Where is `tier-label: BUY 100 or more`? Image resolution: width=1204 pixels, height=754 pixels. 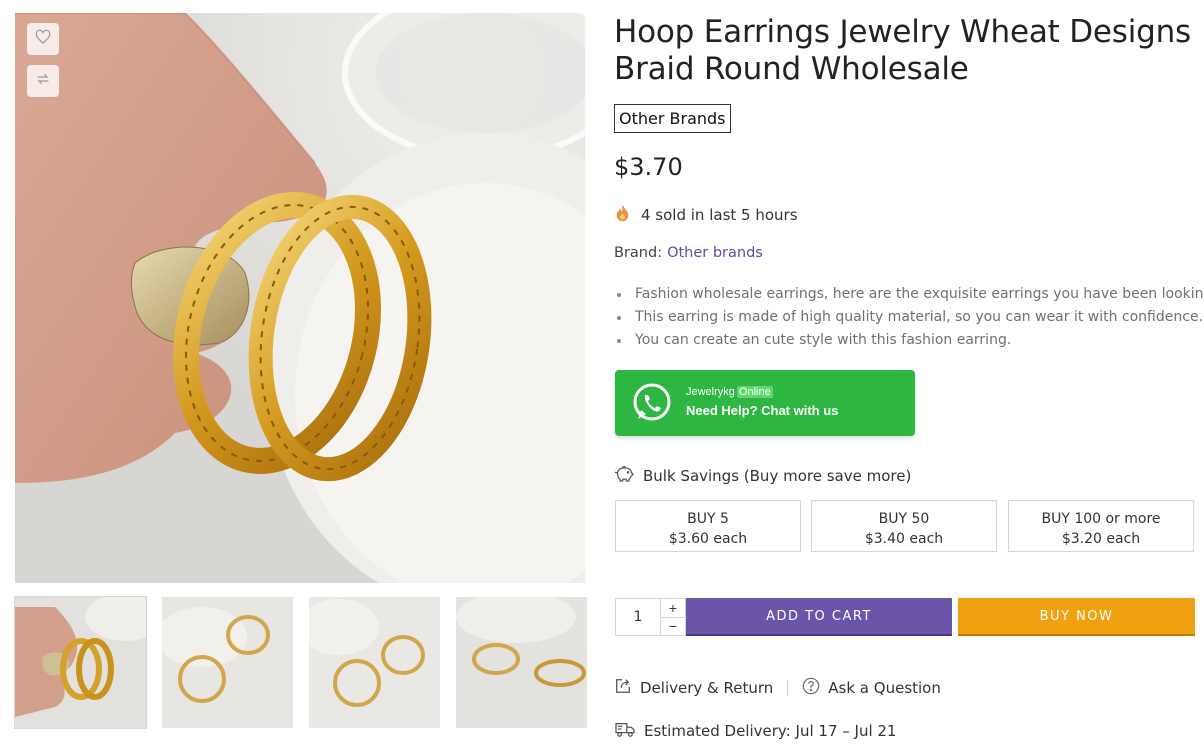
tier-label: BUY 100 or more is located at coordinates (1101, 519).